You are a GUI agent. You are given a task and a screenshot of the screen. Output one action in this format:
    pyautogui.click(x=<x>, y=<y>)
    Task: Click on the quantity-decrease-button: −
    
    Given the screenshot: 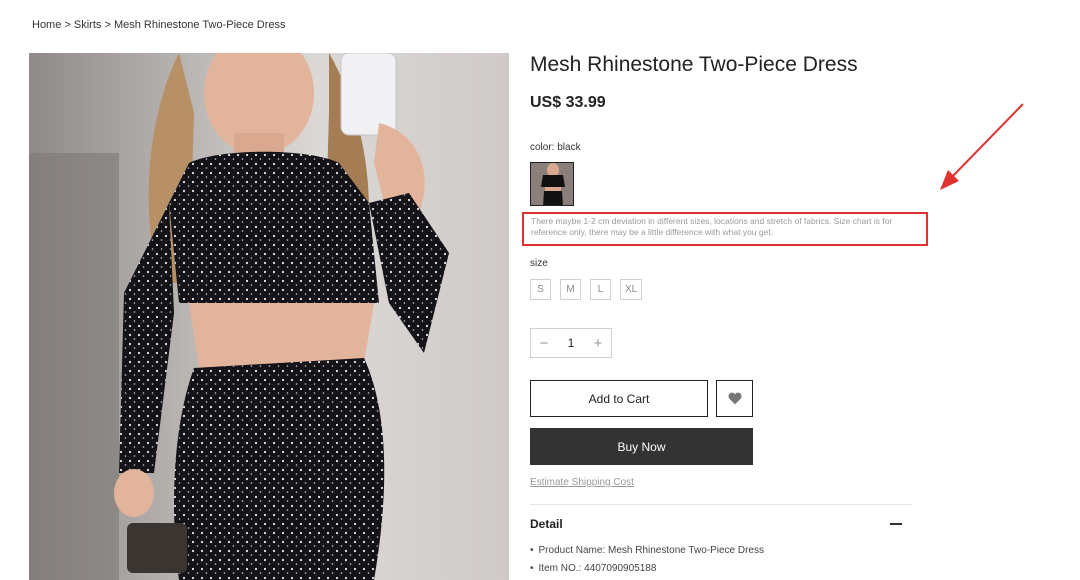 What is the action you would take?
    pyautogui.click(x=544, y=343)
    